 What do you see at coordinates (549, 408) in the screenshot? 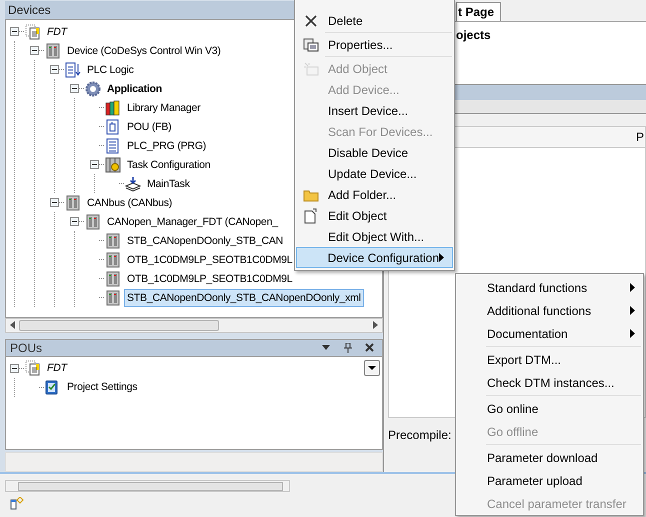
I see `menu-item: Go online` at bounding box center [549, 408].